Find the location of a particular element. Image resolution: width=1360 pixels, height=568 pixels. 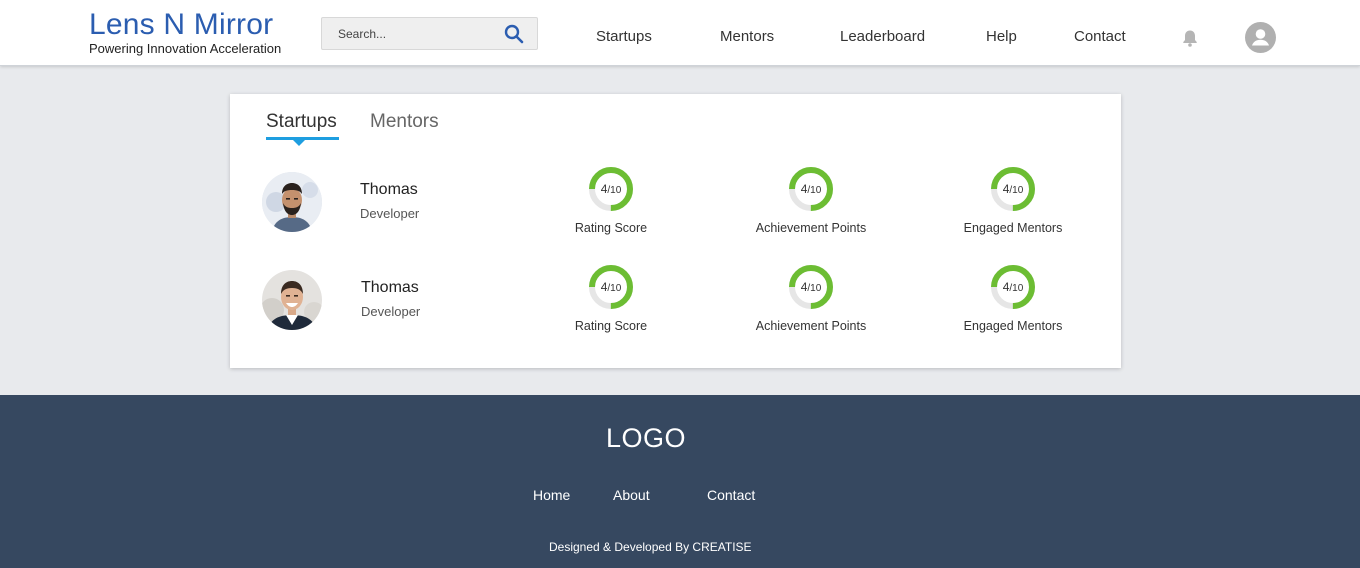

nav-leaderboard: Leaderboard is located at coordinates (882, 37).